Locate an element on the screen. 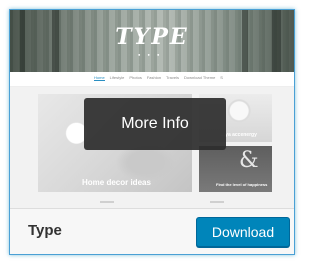 The image size is (320, 262). preview-post-thumb: Find the level of happiness is located at coordinates (235, 169).